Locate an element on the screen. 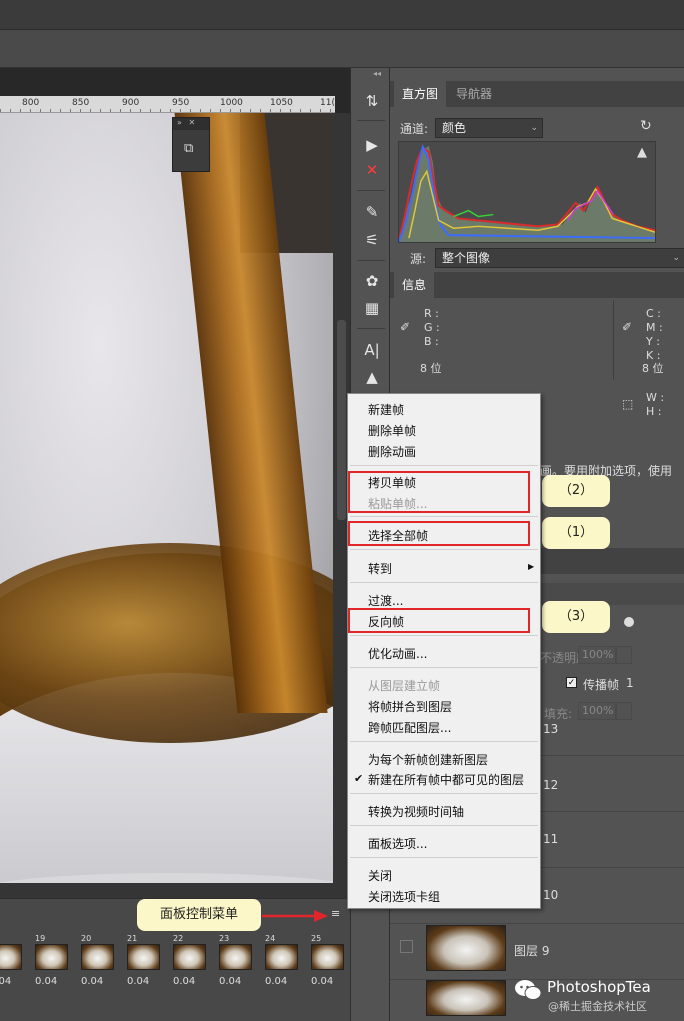  selection-size-icon: ⬚ is located at coordinates (628, 404).